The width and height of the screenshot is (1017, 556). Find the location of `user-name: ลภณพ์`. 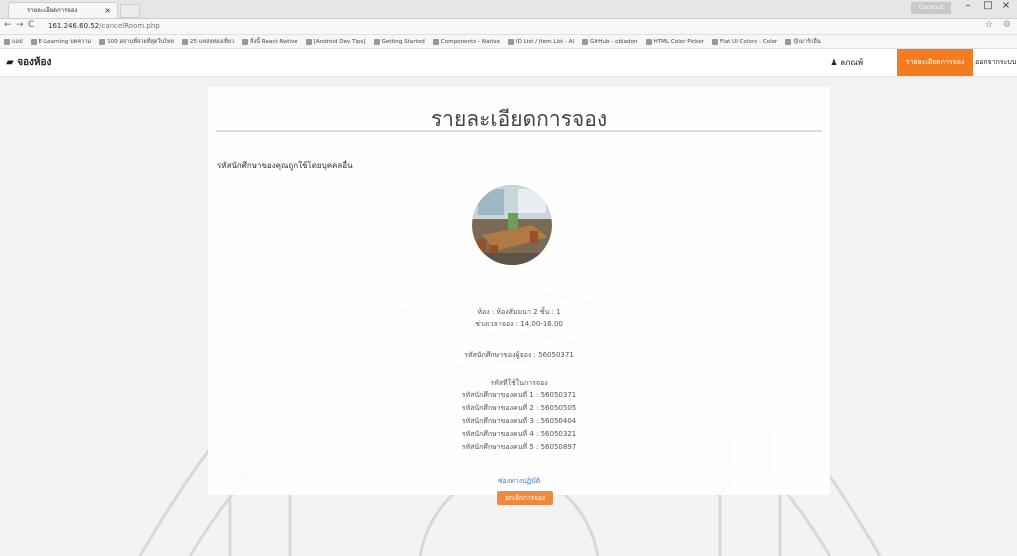

user-name: ลภณพ์ is located at coordinates (851, 62).